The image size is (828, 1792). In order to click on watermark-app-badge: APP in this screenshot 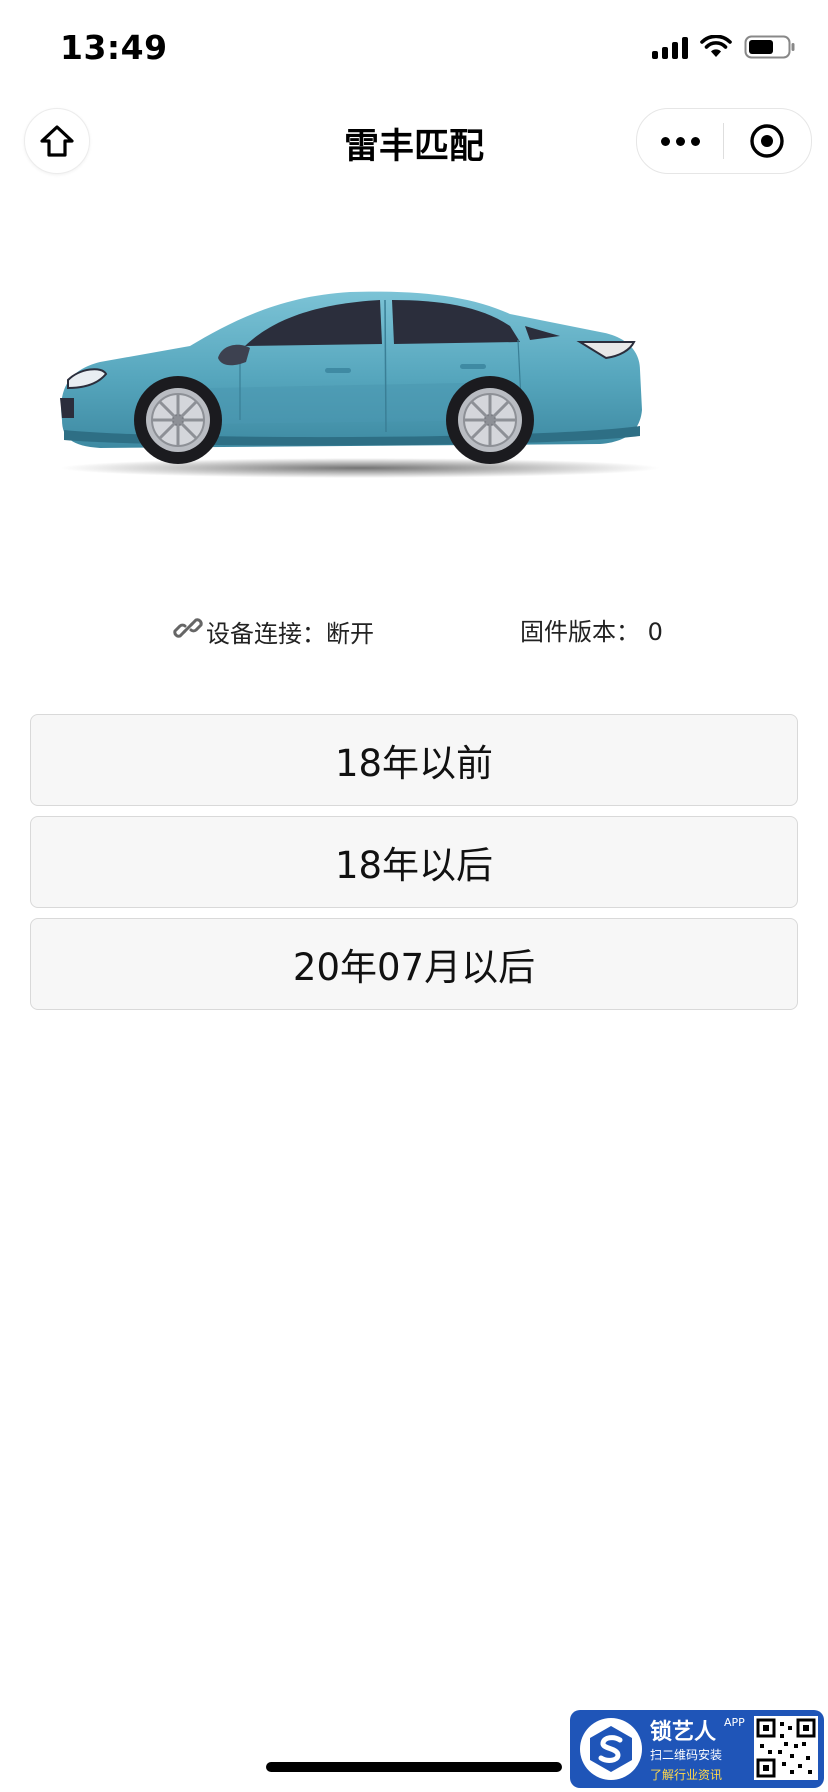, I will do `click(734, 1722)`.